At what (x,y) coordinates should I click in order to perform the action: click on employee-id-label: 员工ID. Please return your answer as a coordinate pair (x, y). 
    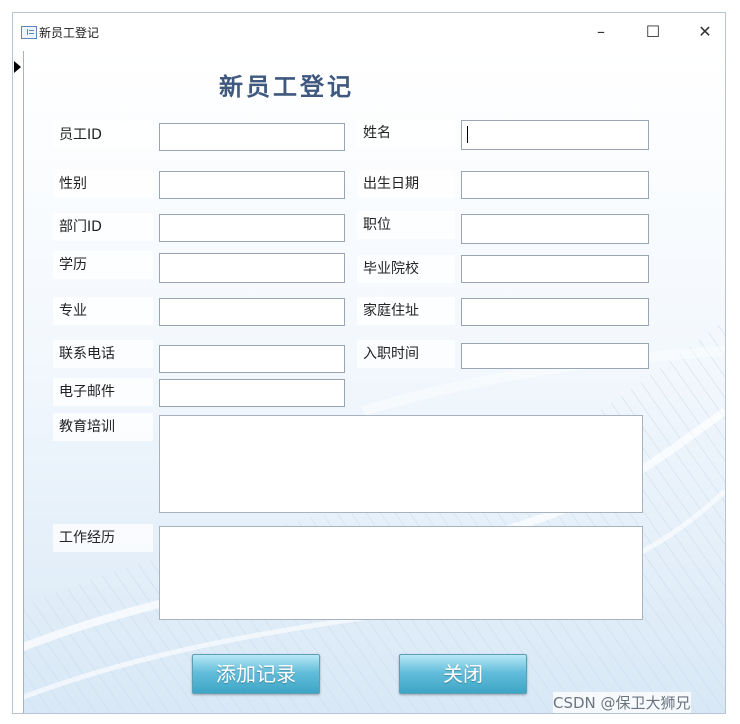
    Looking at the image, I should click on (103, 135).